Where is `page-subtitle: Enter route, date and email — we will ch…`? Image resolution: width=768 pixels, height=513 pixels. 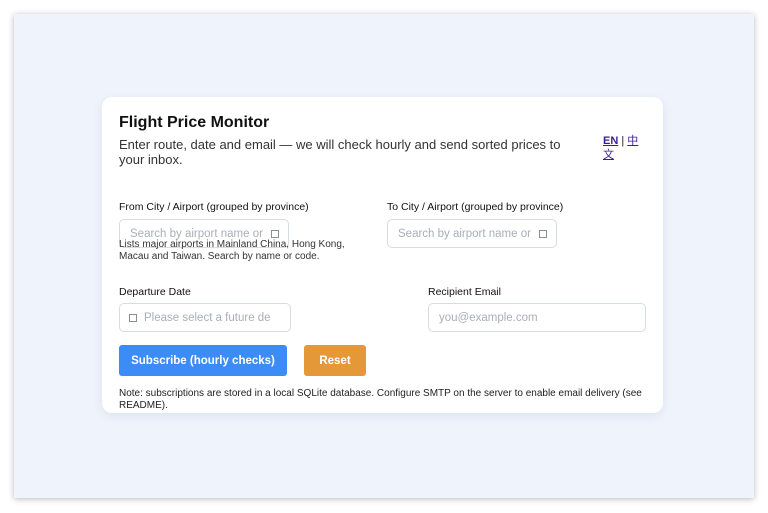 page-subtitle: Enter route, date and email — we will ch… is located at coordinates (340, 152).